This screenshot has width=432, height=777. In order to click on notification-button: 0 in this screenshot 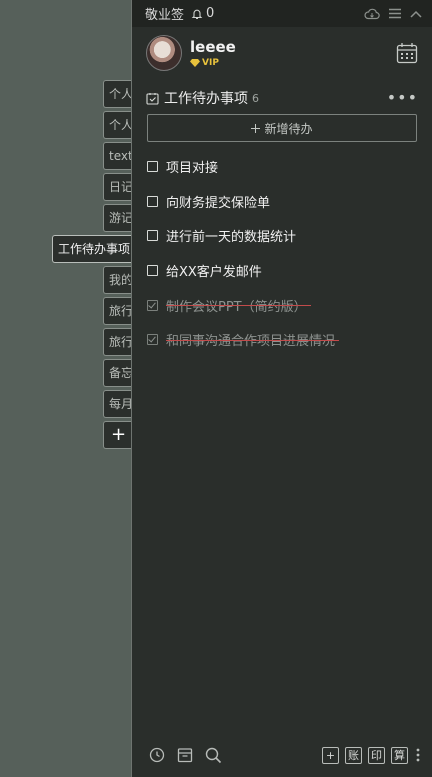, I will do `click(202, 13)`.